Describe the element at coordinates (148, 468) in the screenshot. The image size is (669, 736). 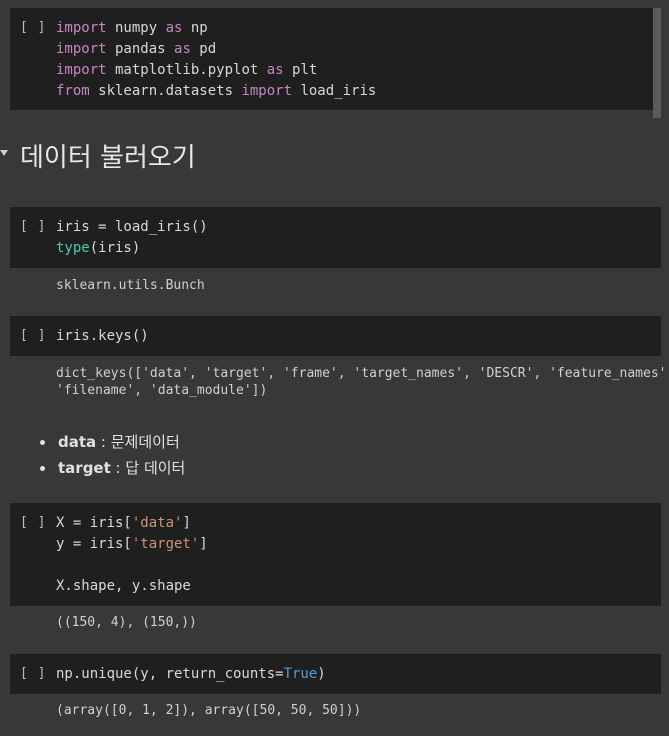
I see `bullet-desc: : 답 데이터` at that location.